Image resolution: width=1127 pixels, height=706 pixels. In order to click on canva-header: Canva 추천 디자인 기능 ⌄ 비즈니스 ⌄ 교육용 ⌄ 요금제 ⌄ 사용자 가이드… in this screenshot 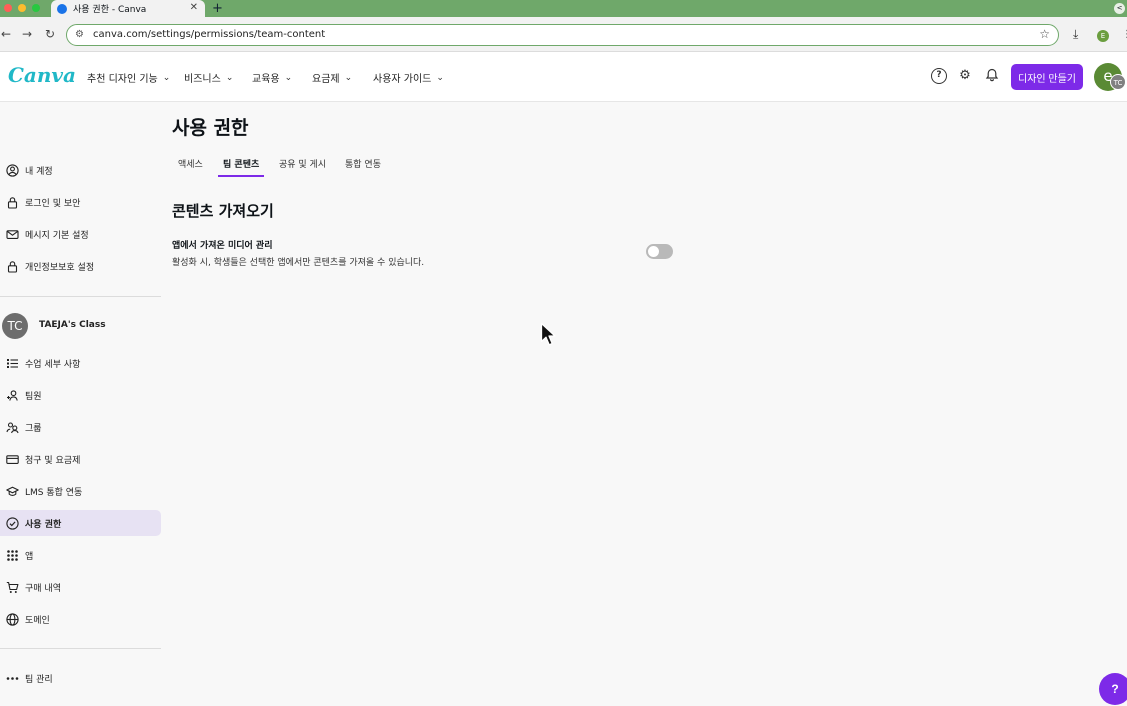, I will do `click(563, 77)`.